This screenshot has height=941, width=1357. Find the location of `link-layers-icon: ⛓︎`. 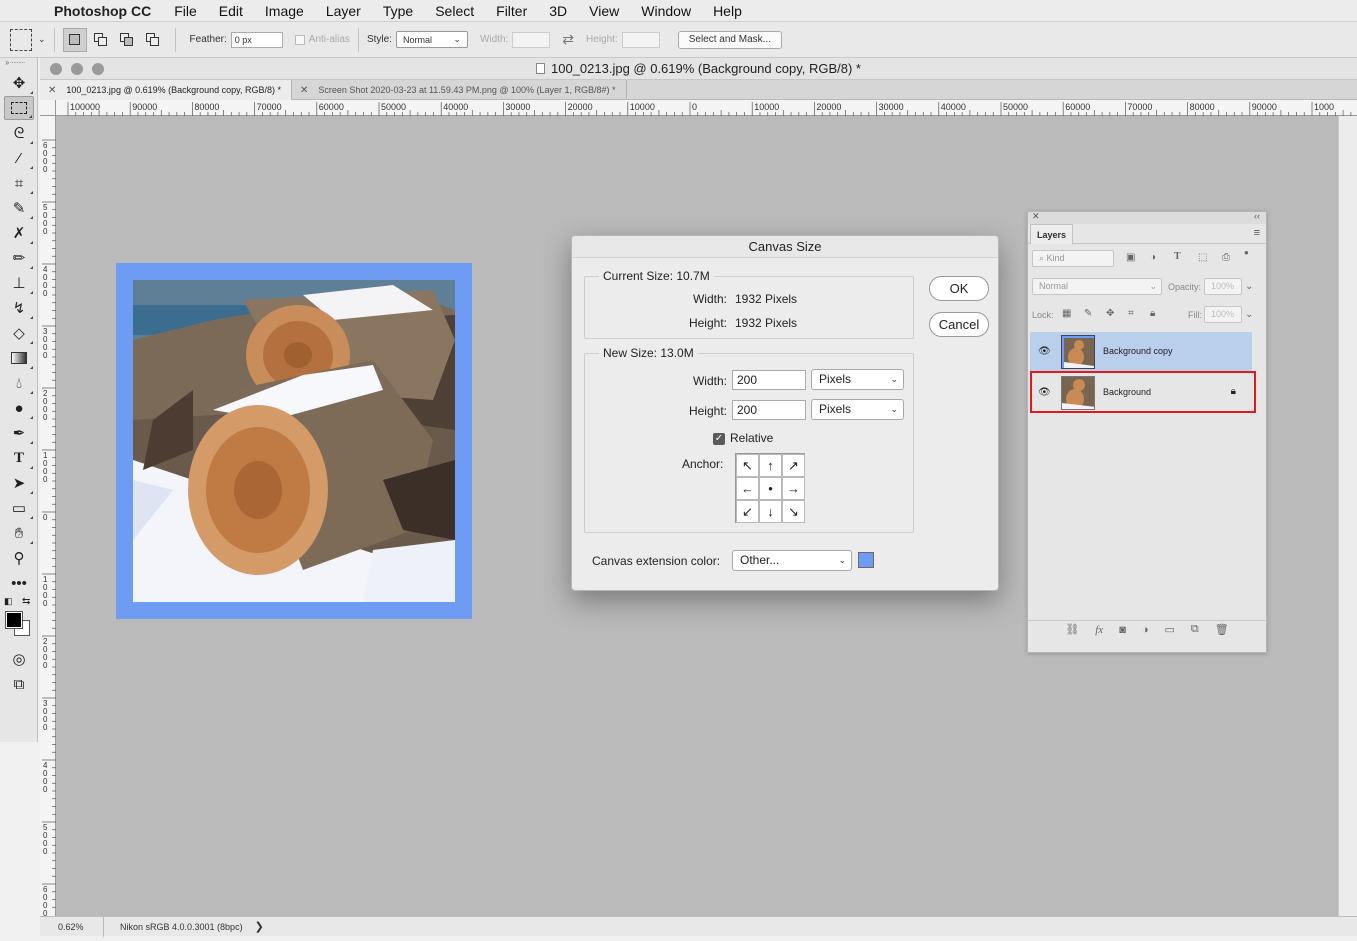

link-layers-icon: ⛓︎ is located at coordinates (1072, 629).